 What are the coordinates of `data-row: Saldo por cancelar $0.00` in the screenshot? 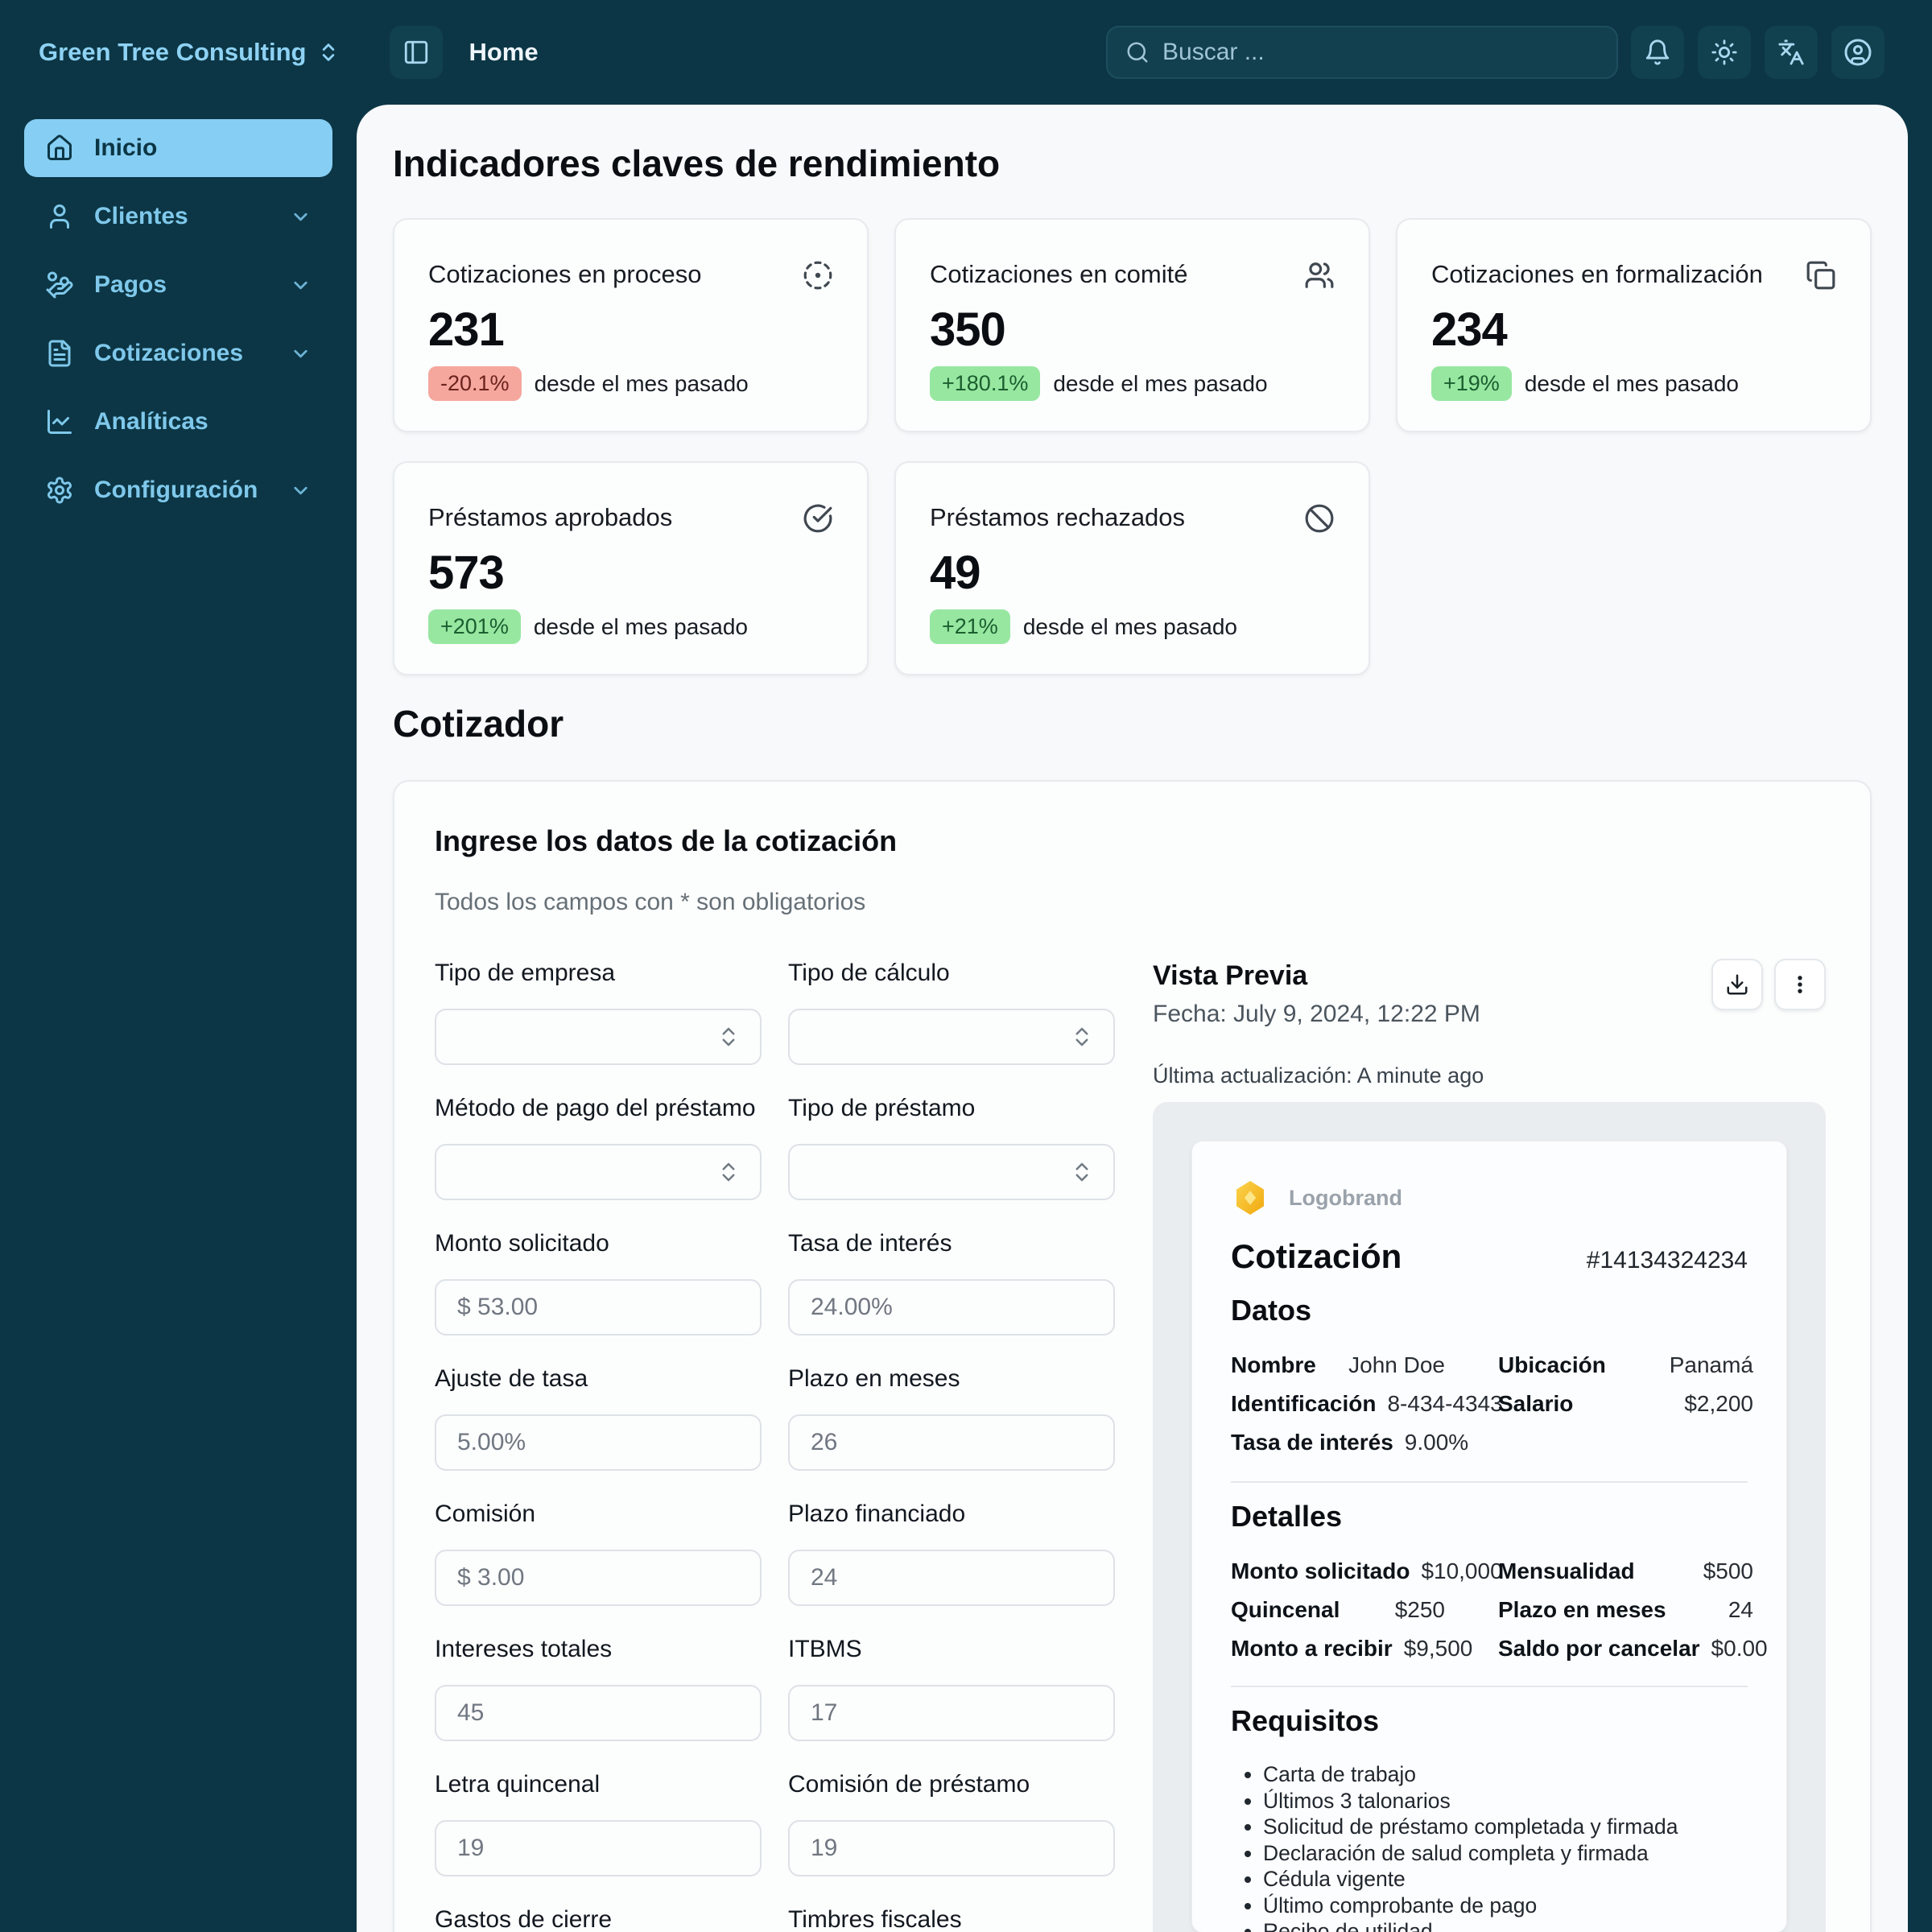 It's located at (1633, 1648).